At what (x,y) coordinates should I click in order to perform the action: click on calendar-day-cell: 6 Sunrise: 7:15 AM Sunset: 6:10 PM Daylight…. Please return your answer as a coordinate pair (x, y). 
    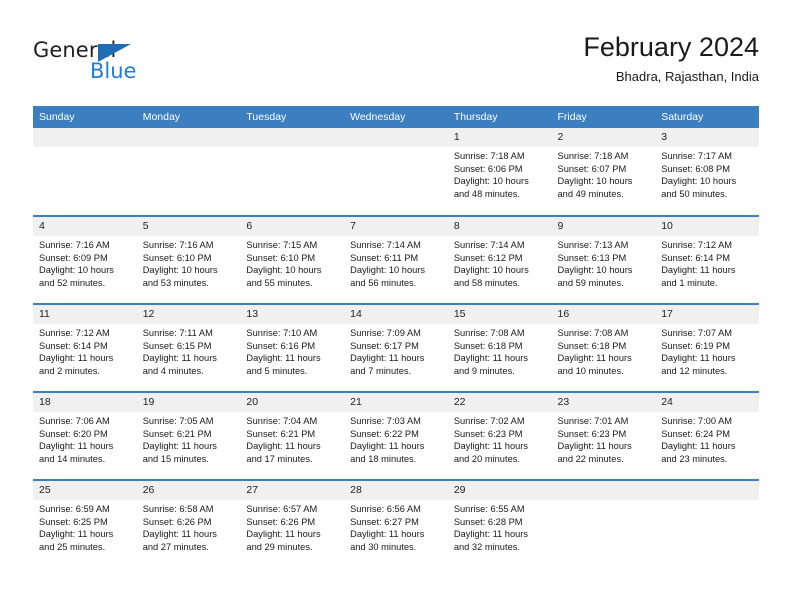
    Looking at the image, I should click on (292, 259).